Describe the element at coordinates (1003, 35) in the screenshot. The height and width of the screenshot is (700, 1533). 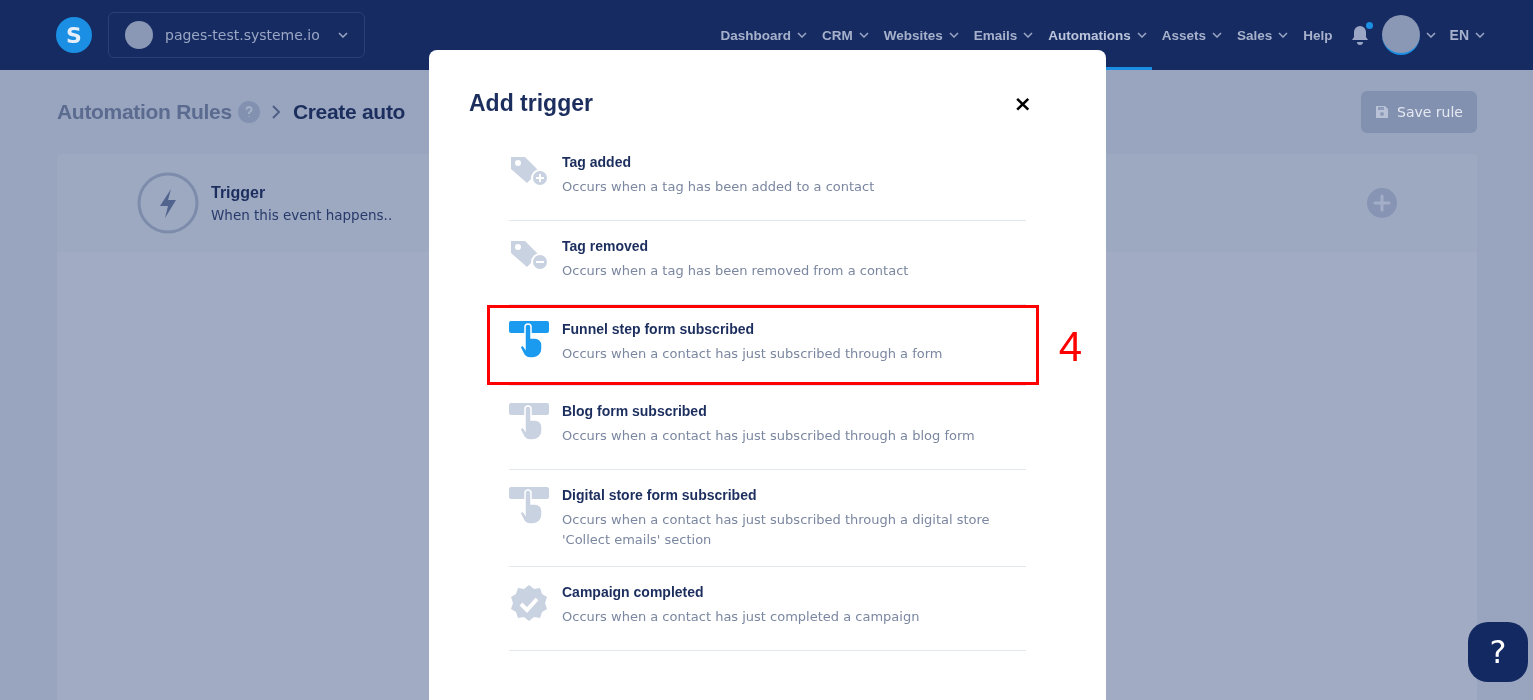
I see `nav-link: Emails` at that location.